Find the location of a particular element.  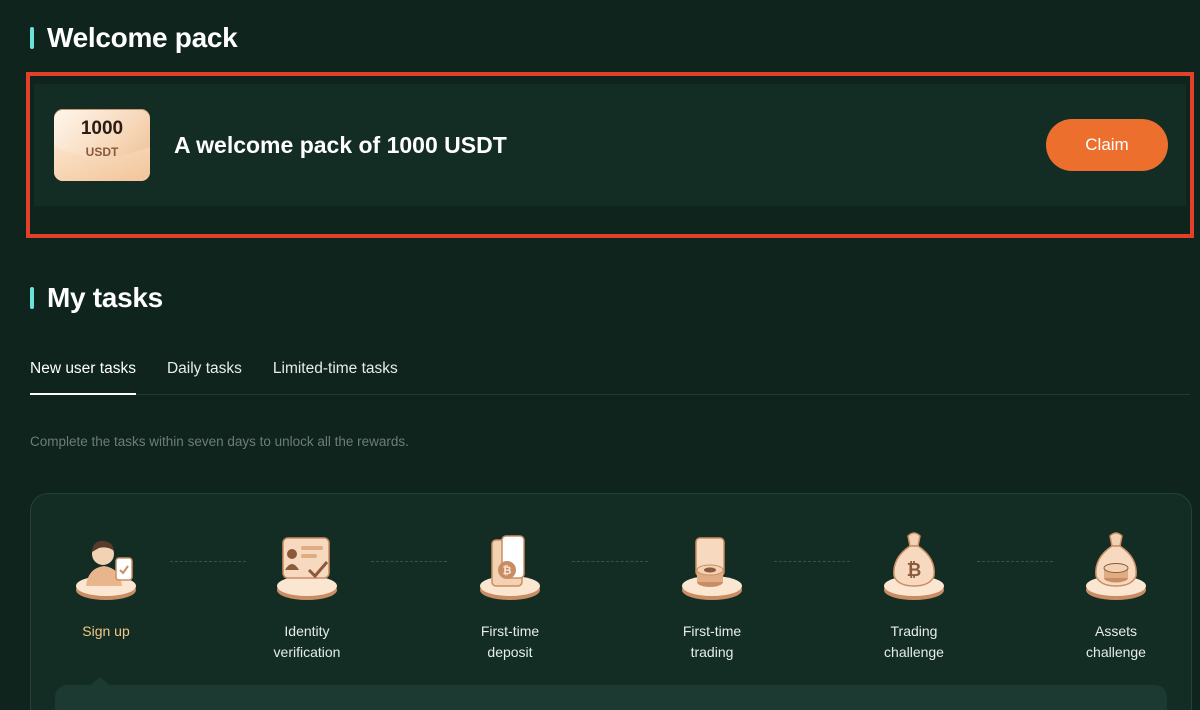

task-step-label: First-time trading is located at coordinates (712, 641).